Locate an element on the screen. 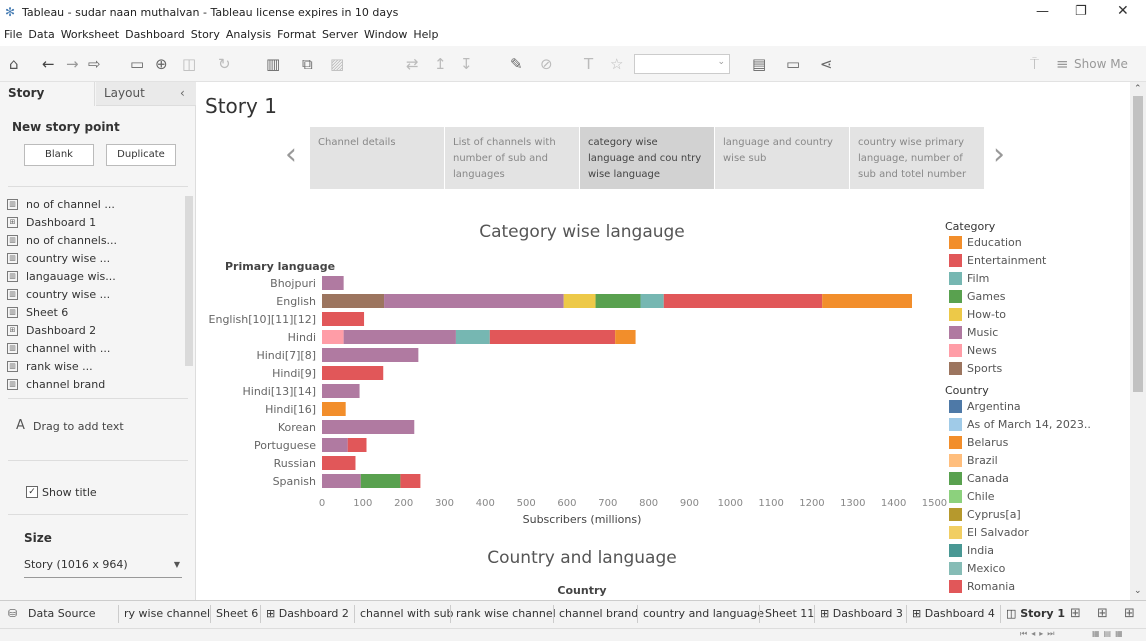 Image resolution: width=1146 pixels, height=641 pixels. sheet-tab: ◫ Story 1 is located at coordinates (1035, 613).